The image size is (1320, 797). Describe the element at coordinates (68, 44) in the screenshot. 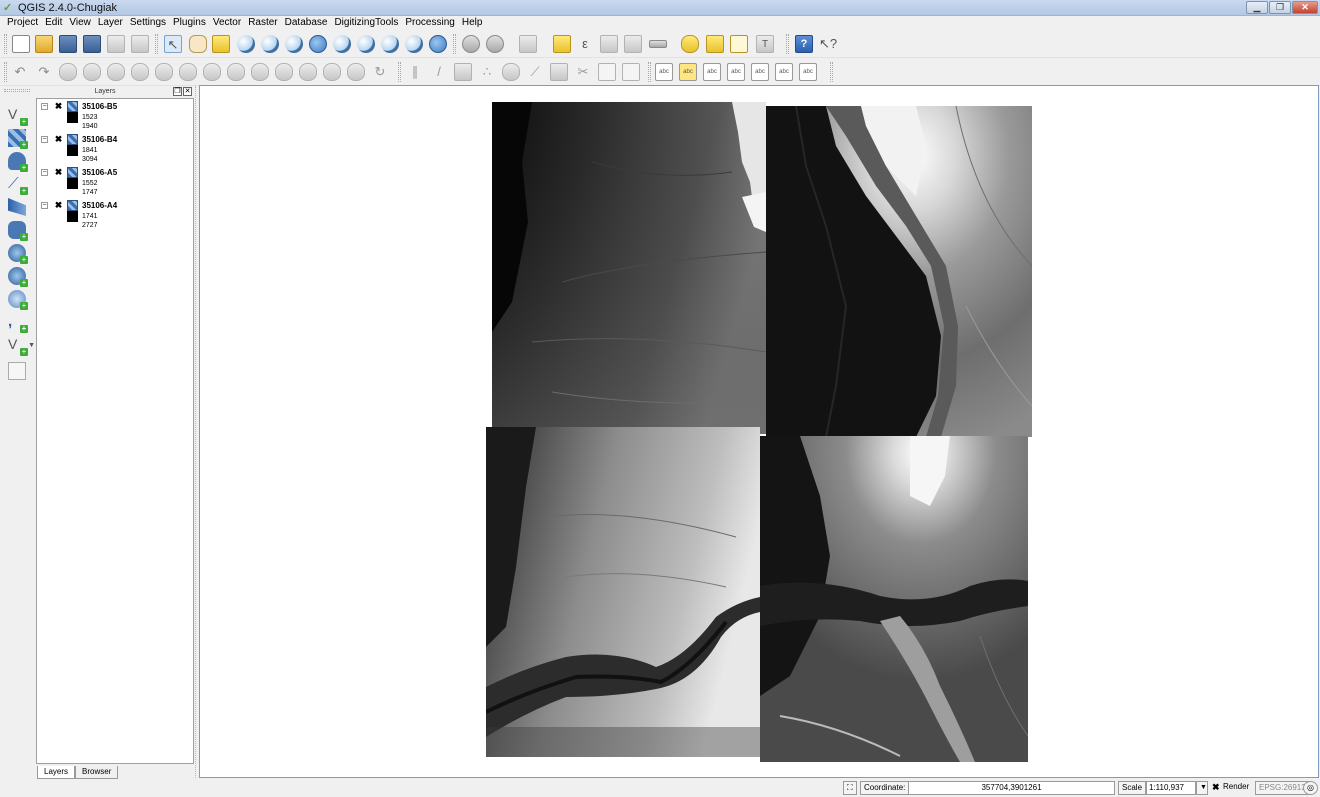

I see `save-project-icon` at that location.